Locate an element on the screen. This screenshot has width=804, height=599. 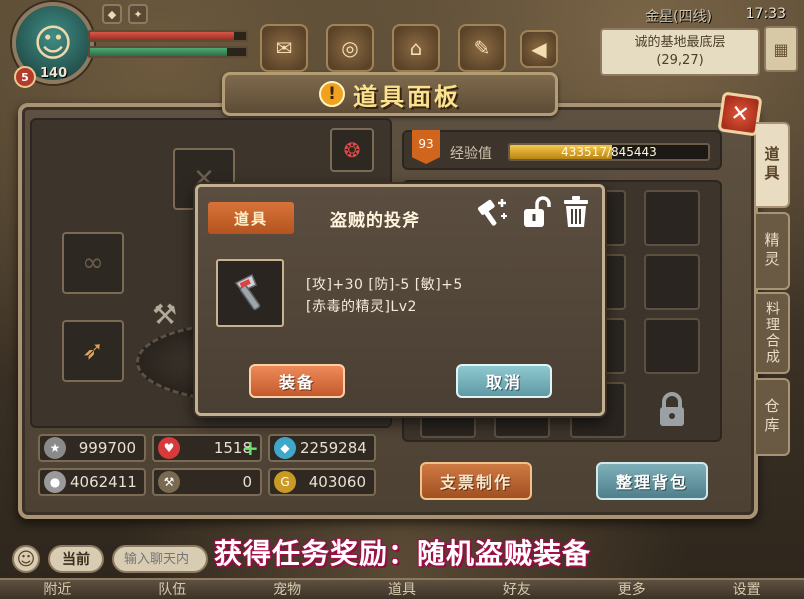
lock-icon is located at coordinates (672, 410).